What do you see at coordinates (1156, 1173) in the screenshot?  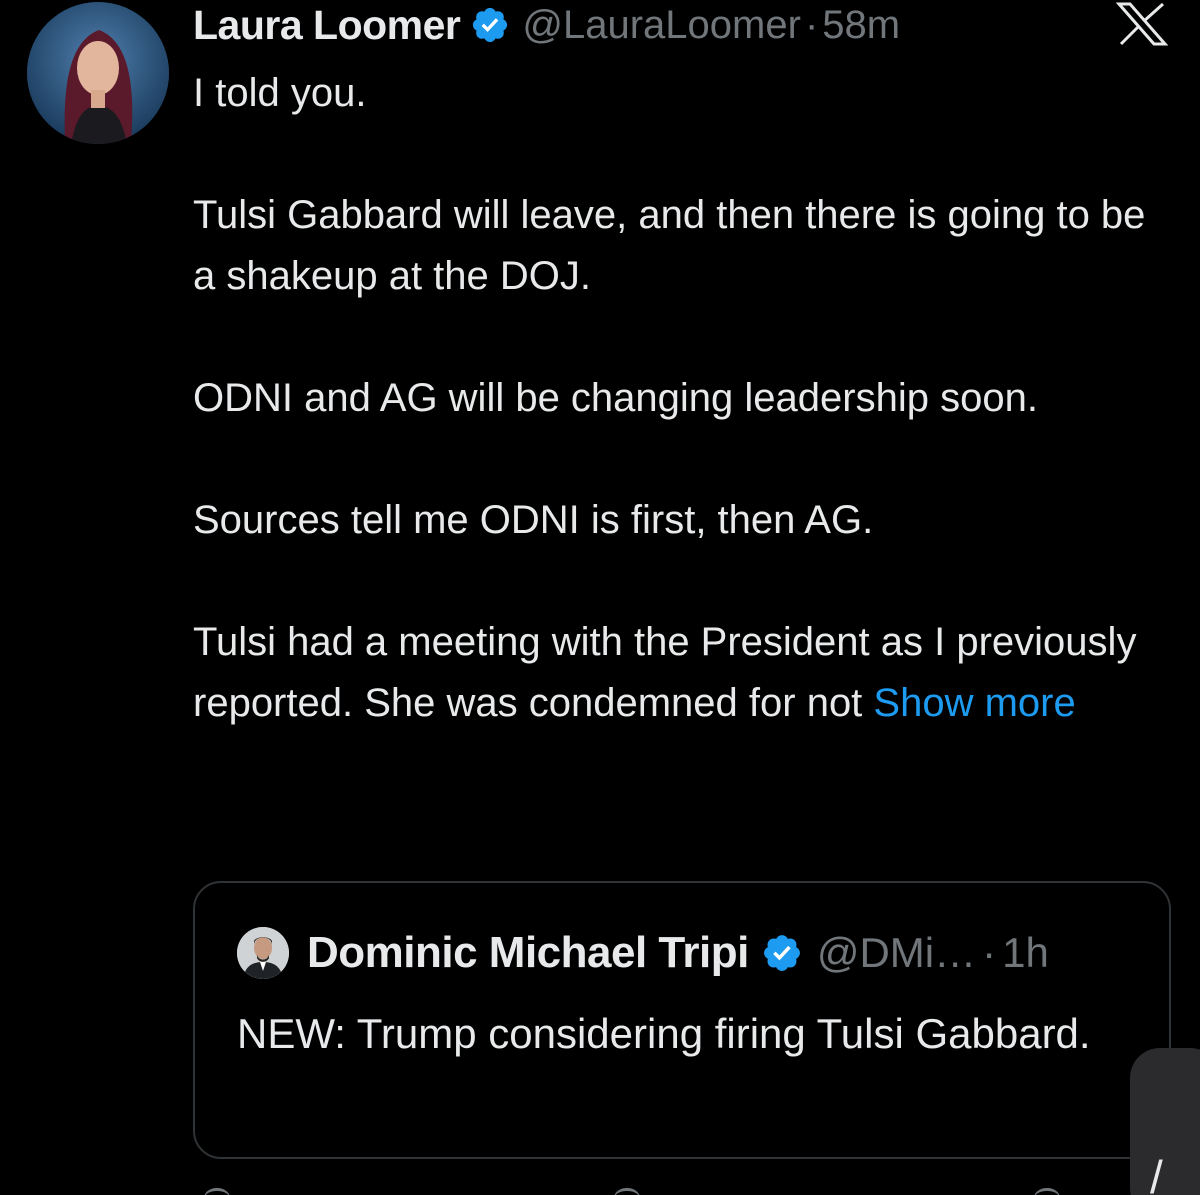 I see `compose-icon: /` at bounding box center [1156, 1173].